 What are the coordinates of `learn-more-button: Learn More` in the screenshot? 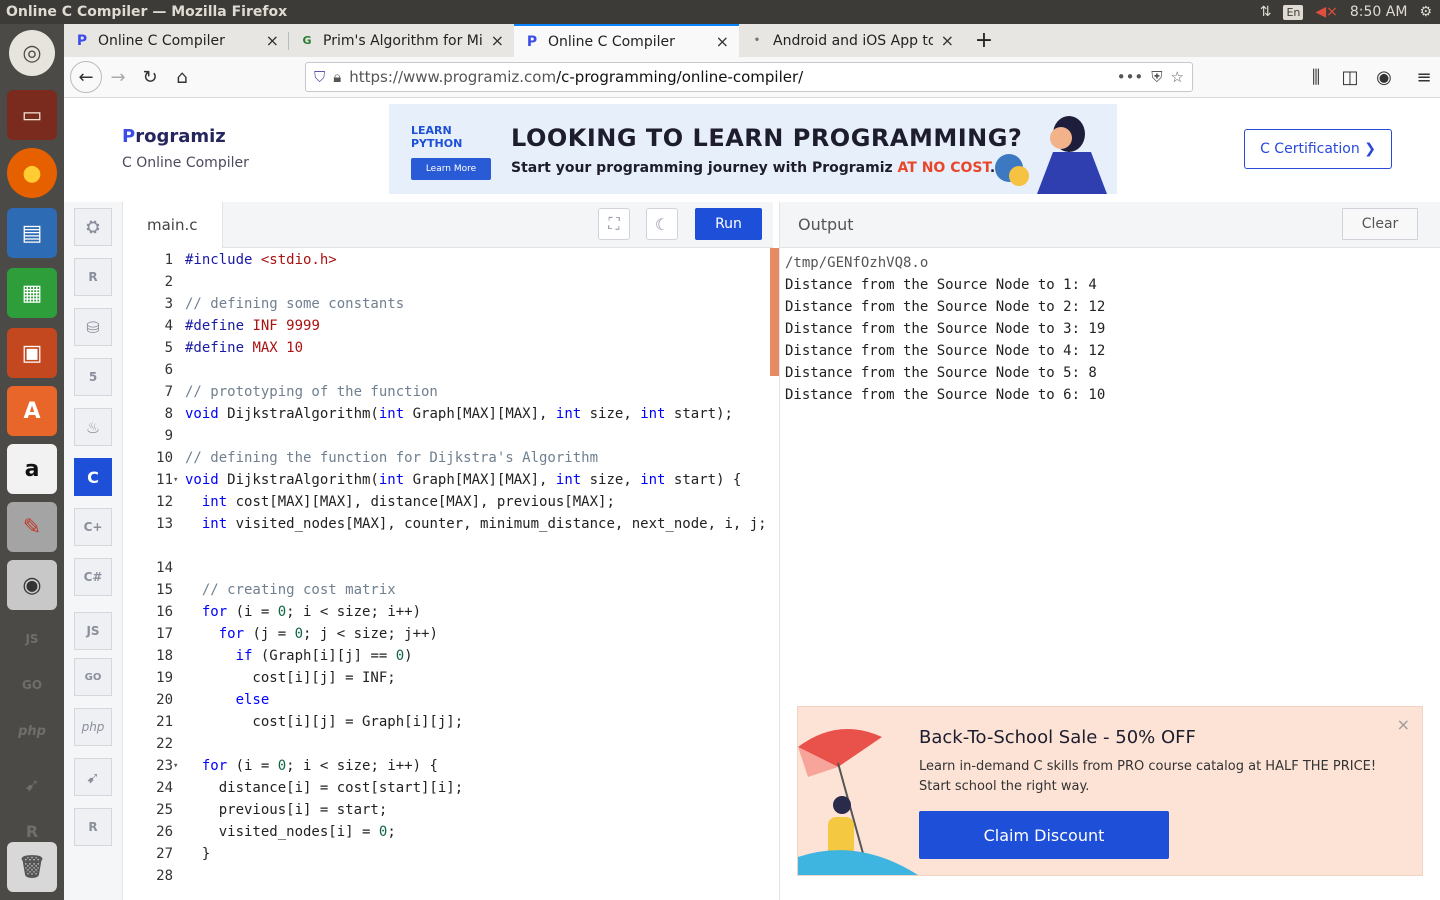 It's located at (451, 169).